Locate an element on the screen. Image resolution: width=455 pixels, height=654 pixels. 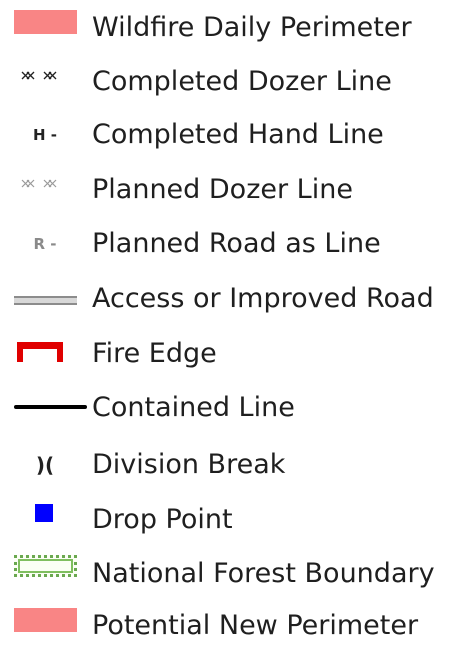
legend-item-contained-line: Contained Line is located at coordinates (227, 408).